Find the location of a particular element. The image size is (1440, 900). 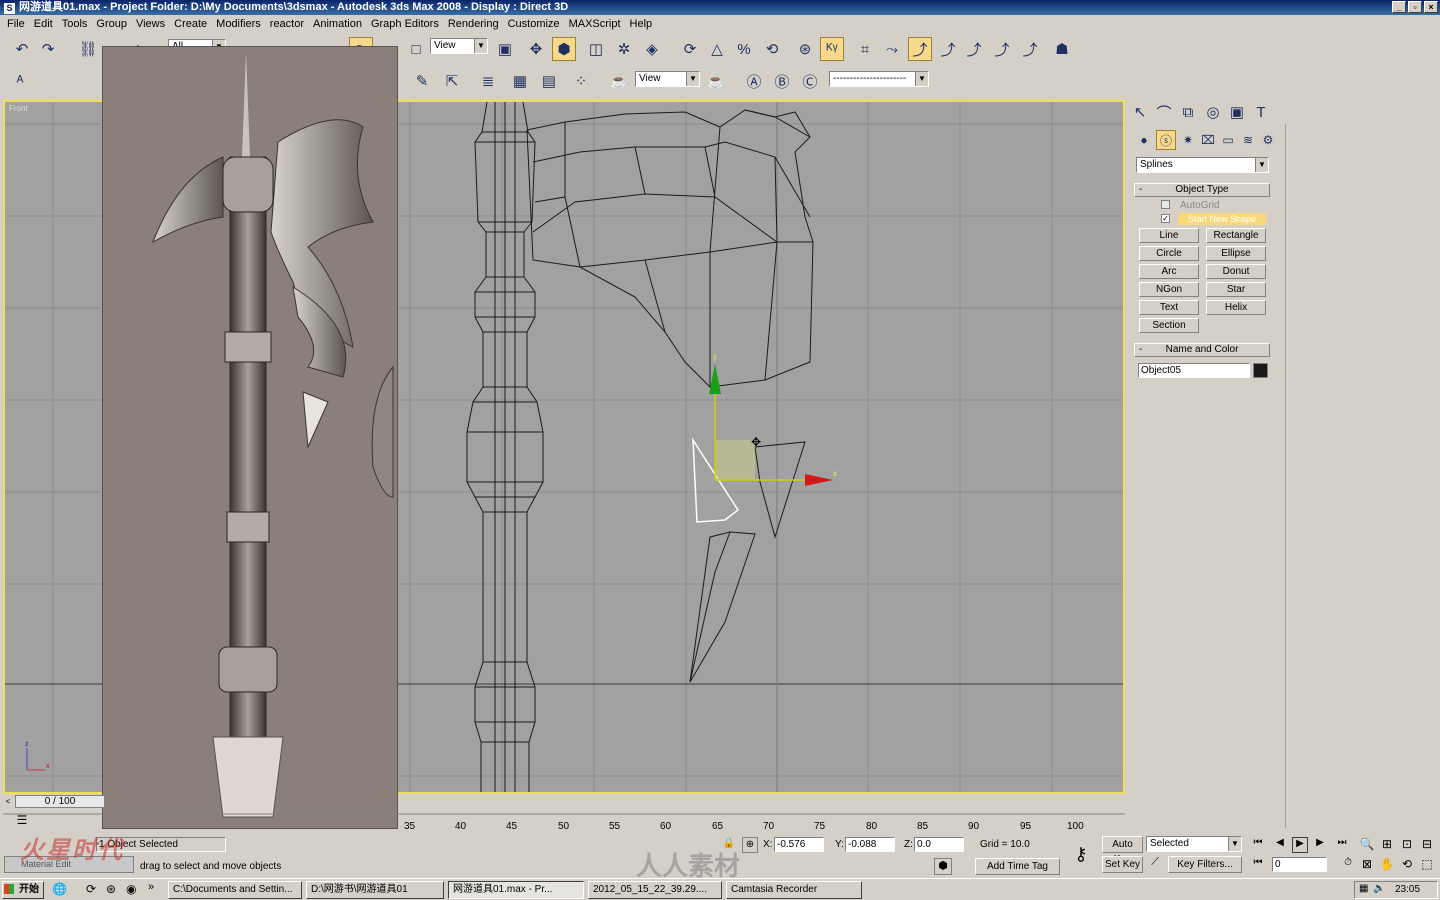

menu-maxscript: MAXScript is located at coordinates (596, 24).